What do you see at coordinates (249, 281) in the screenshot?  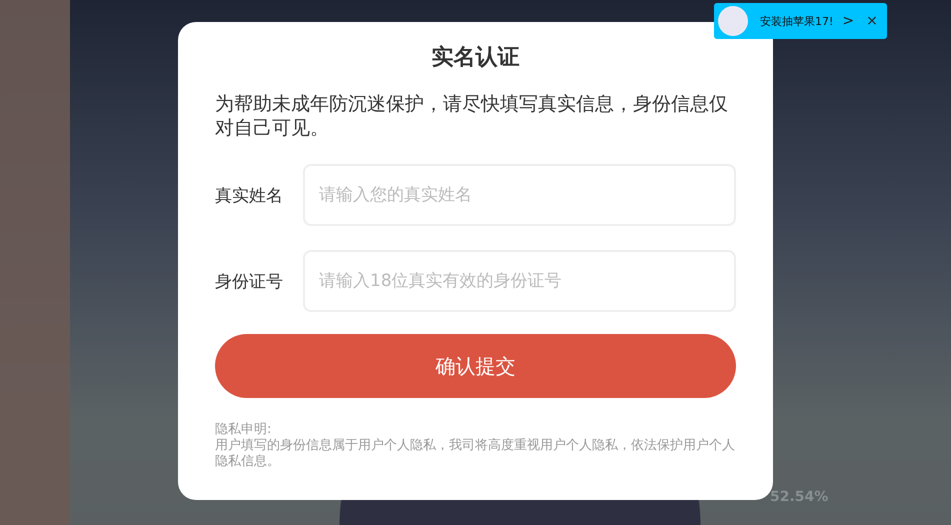 I see `field-label: 身份证号` at bounding box center [249, 281].